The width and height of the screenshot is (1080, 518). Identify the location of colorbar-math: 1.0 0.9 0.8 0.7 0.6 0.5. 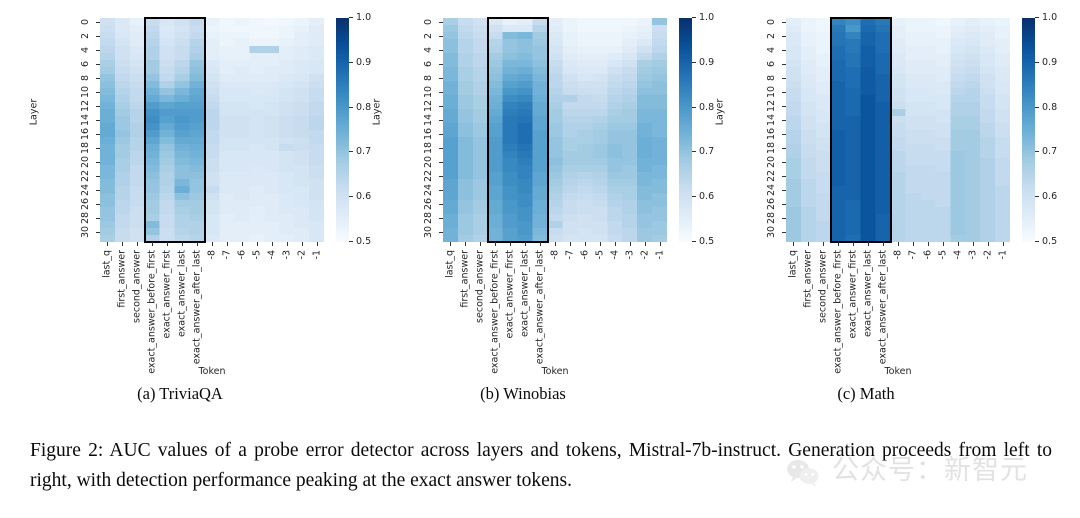
(1039, 129).